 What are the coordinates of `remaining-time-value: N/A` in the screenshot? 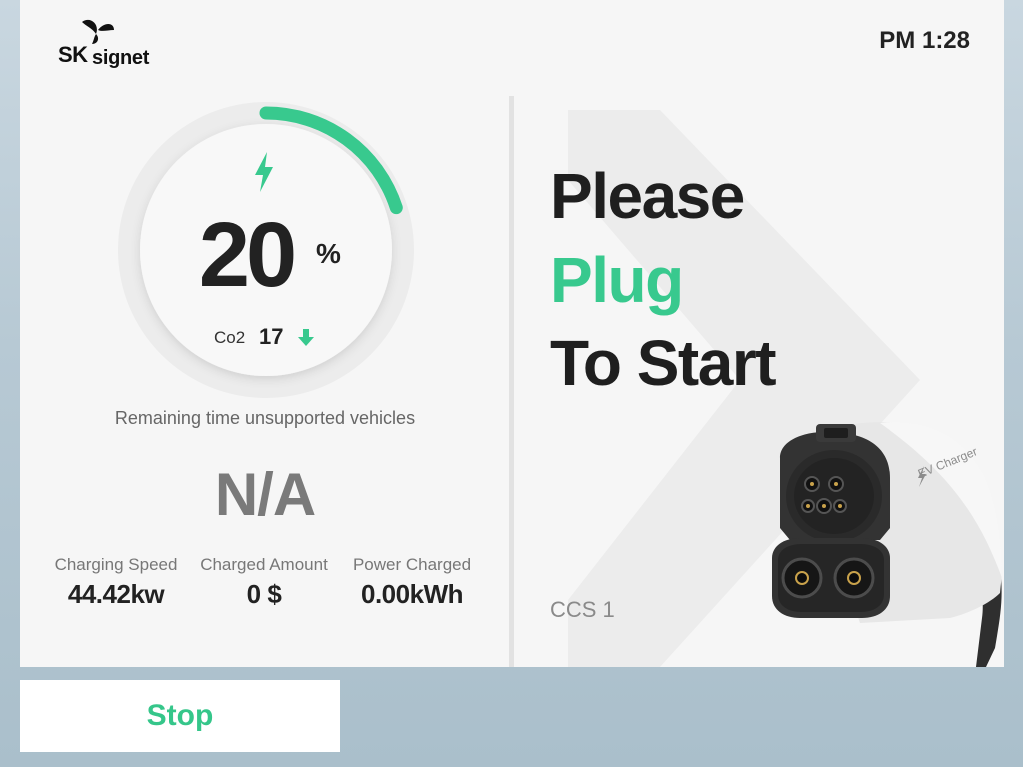 It's located at (265, 494).